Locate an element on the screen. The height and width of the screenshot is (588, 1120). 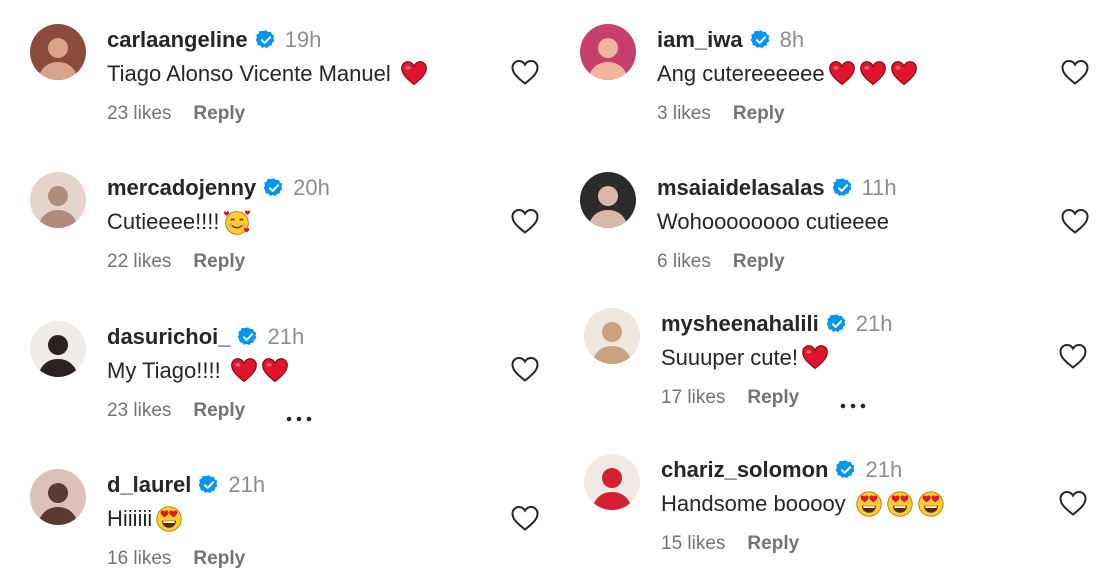
comment-header: mysheenahalili 21h is located at coordinates (841, 324).